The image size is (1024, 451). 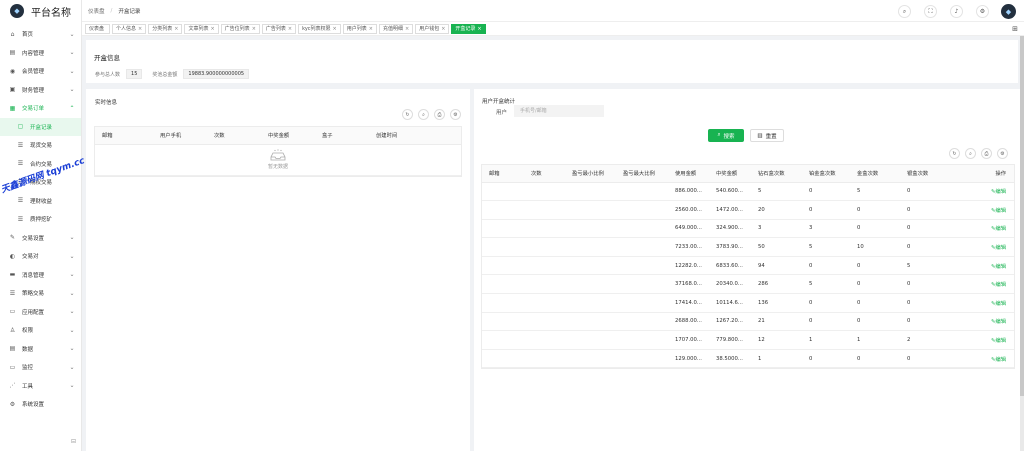 What do you see at coordinates (40, 330) in the screenshot?
I see `sidebar-item: ♙ 权限 ⌄` at bounding box center [40, 330].